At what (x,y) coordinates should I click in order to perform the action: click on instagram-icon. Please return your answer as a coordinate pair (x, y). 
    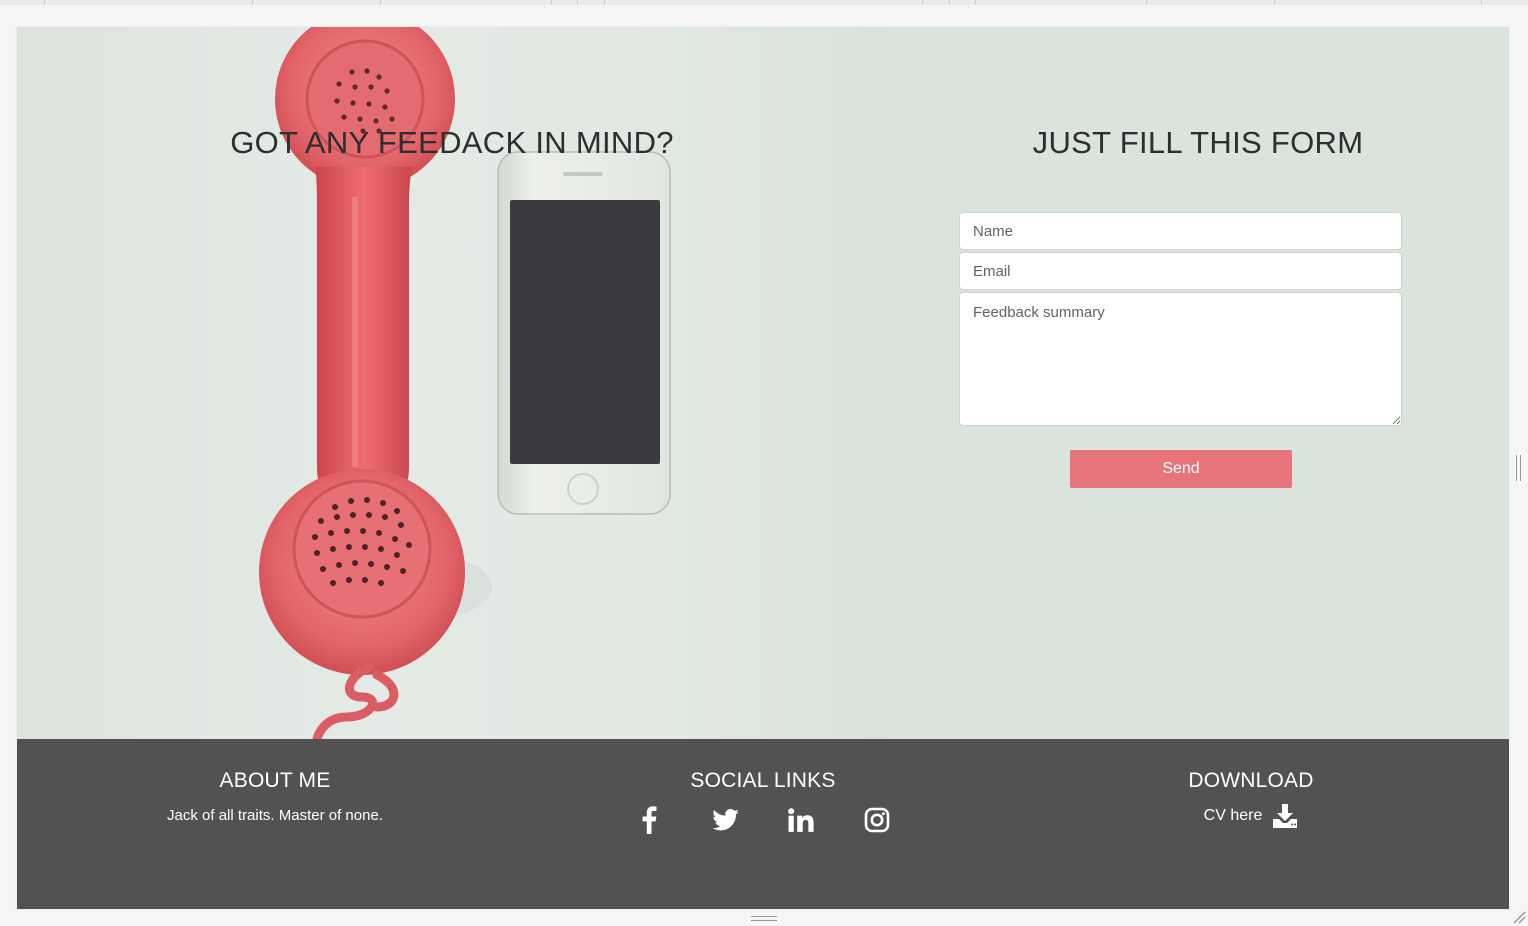
    Looking at the image, I should click on (877, 820).